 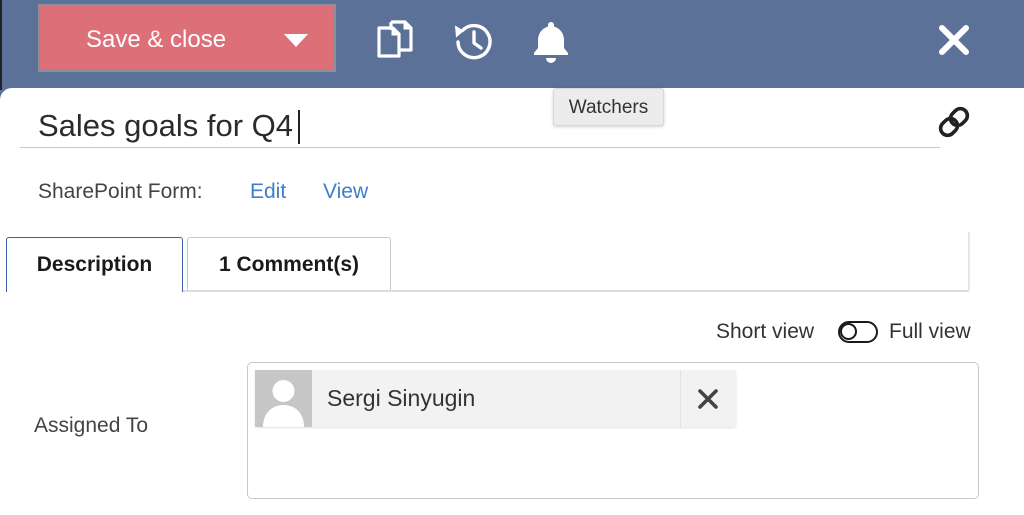 What do you see at coordinates (401, 398) in the screenshot?
I see `assignee-name: Sergi Sinyugin` at bounding box center [401, 398].